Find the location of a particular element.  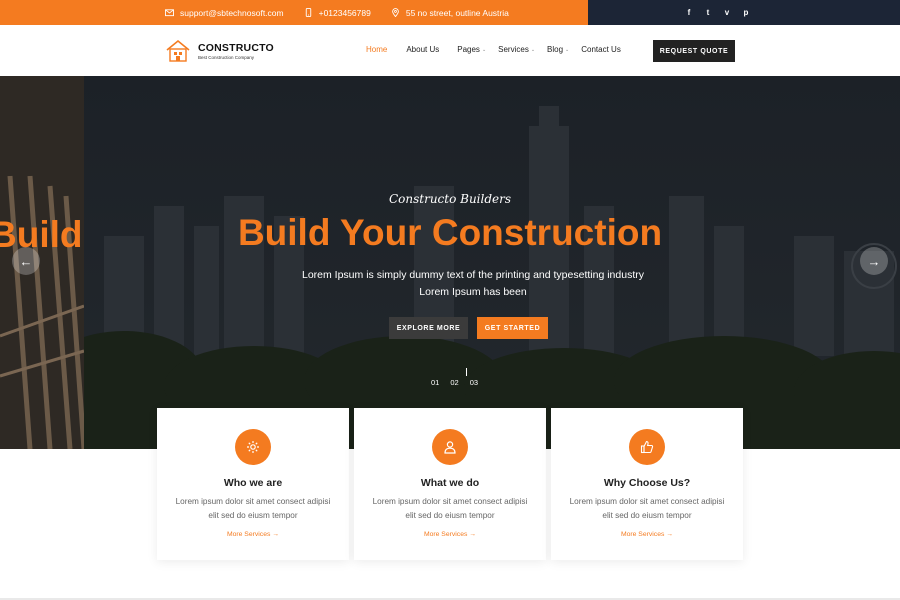

pinterest-icon: p is located at coordinates (746, 12).